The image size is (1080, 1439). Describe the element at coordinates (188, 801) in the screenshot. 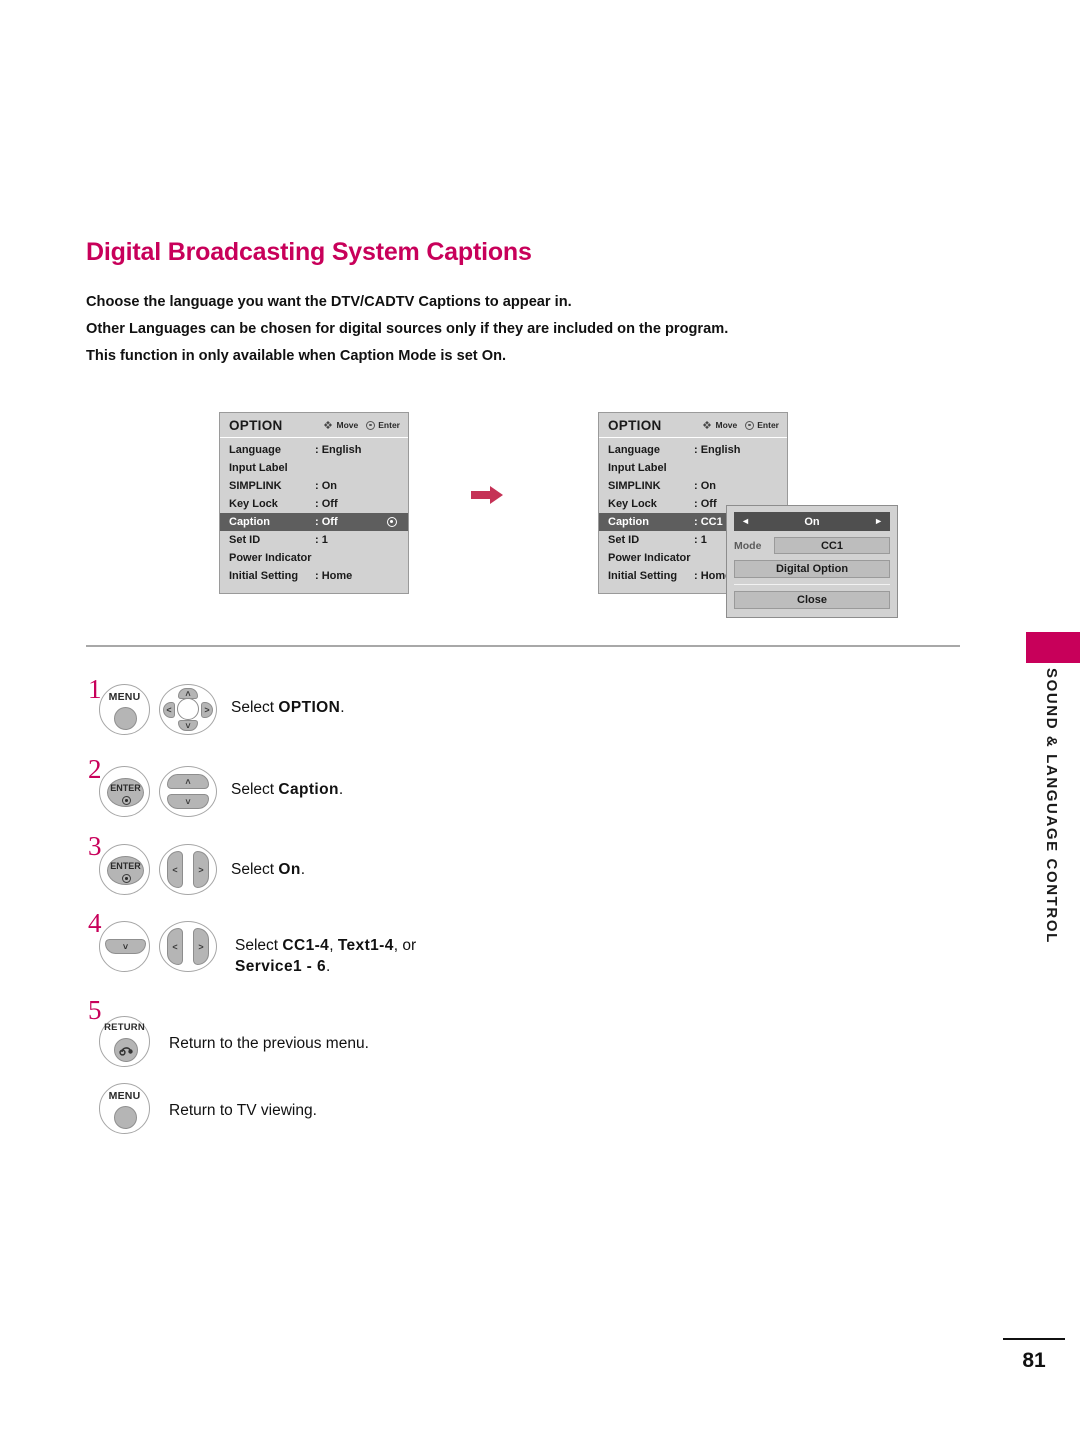

I see `rocker-down-segment: ˅` at that location.